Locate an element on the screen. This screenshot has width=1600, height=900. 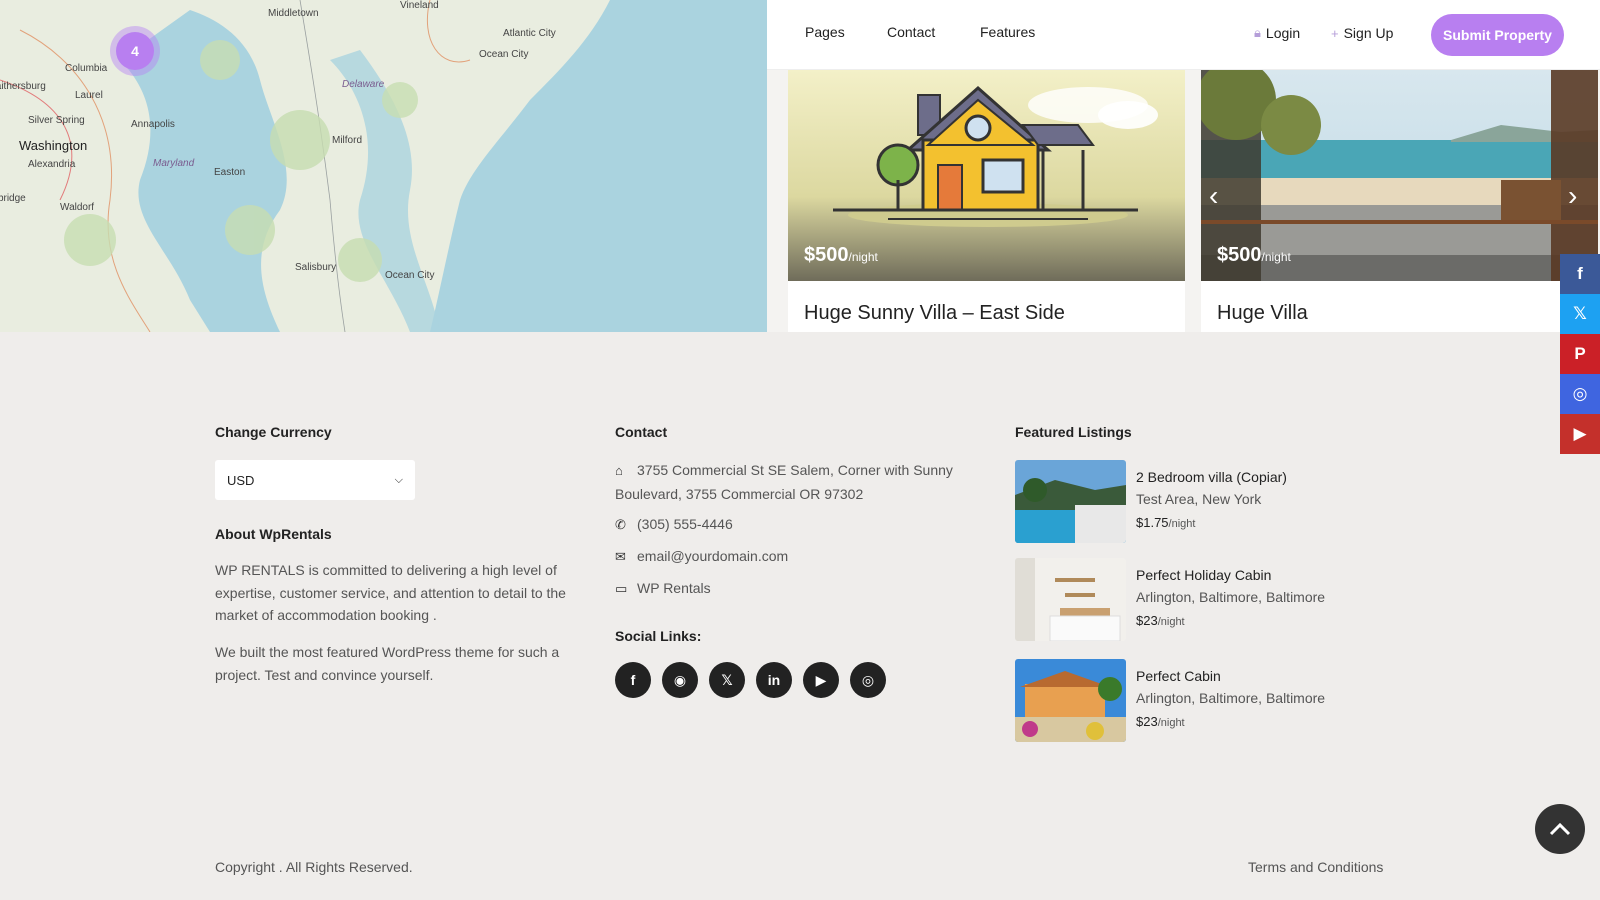
envelope-icon: ✉ is located at coordinates (620, 556).